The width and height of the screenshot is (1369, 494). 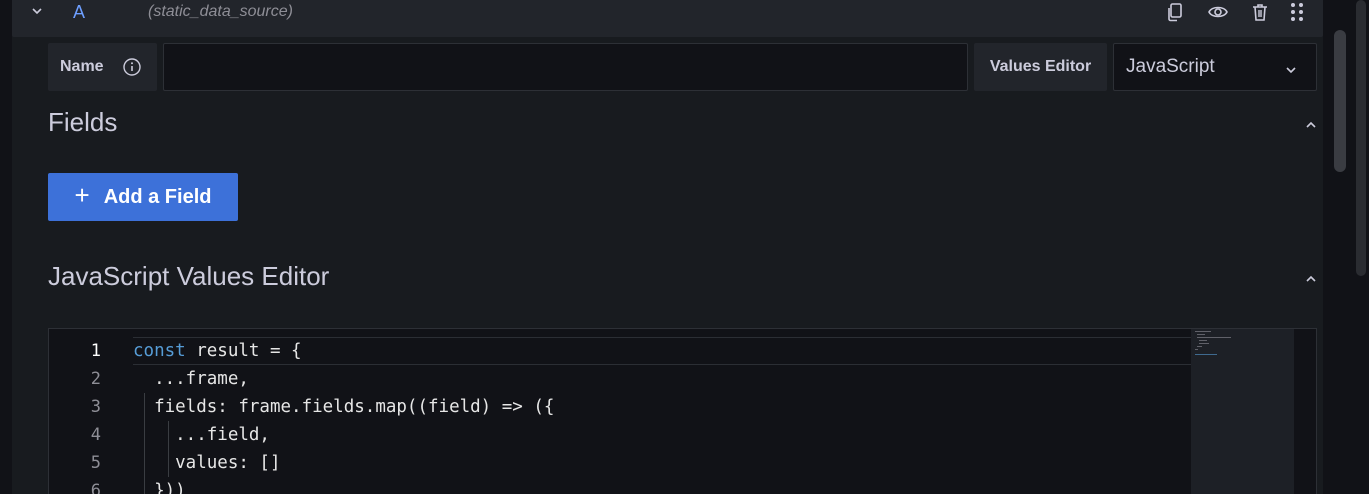 What do you see at coordinates (1170, 66) in the screenshot?
I see `values-editor-selected: JavaScript` at bounding box center [1170, 66].